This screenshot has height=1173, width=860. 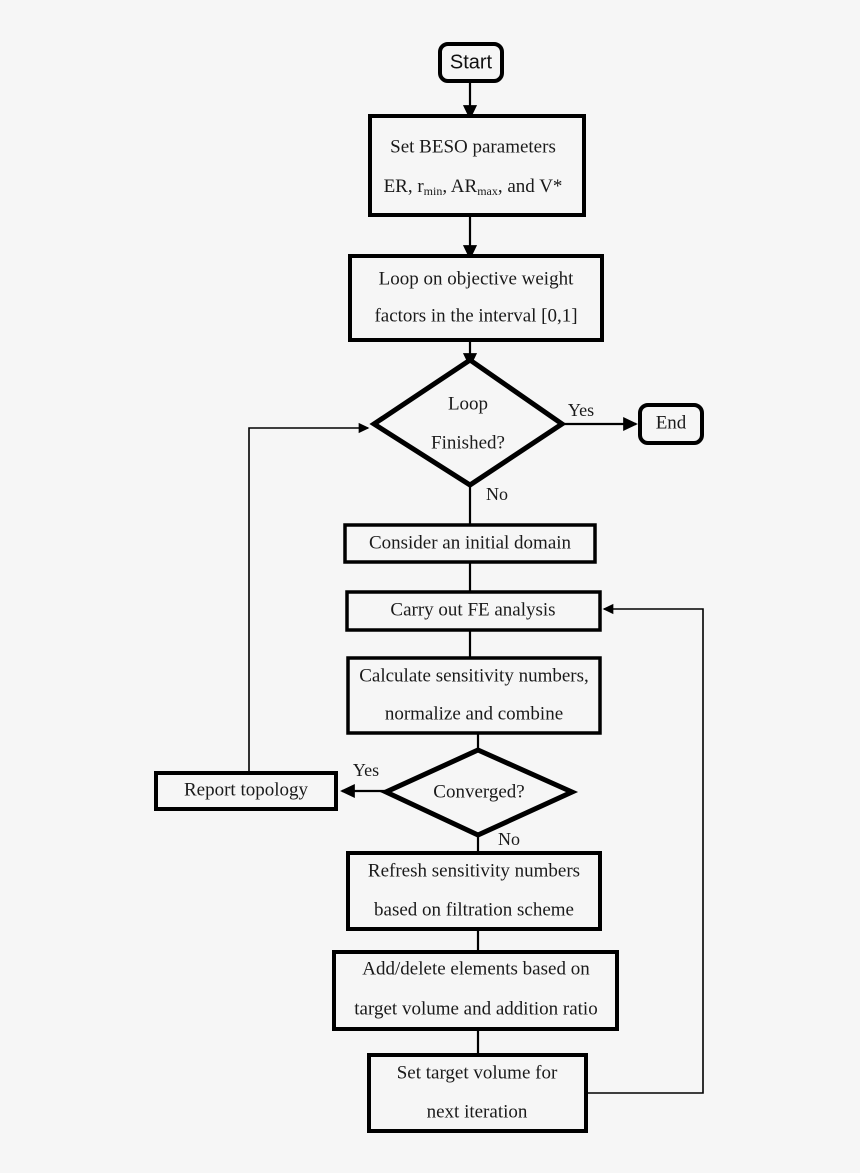 What do you see at coordinates (404, 186) in the screenshot?
I see `set-params-line2-a: ER, r` at bounding box center [404, 186].